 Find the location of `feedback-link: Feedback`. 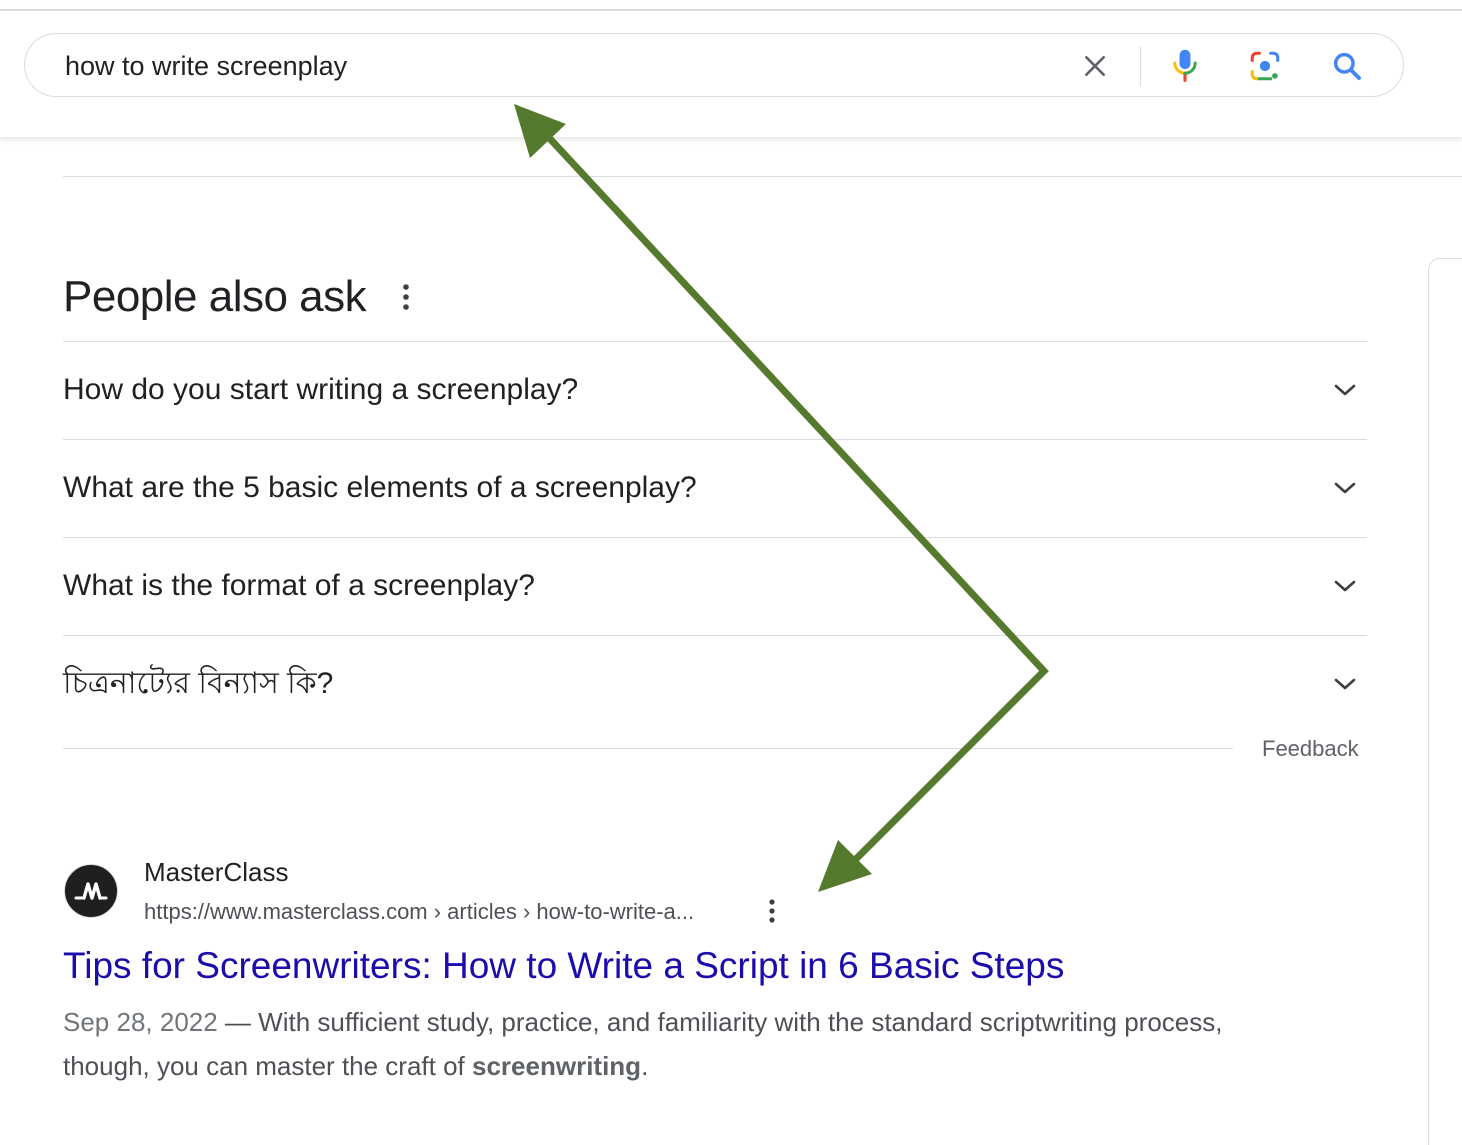

feedback-link: Feedback is located at coordinates (1310, 749).